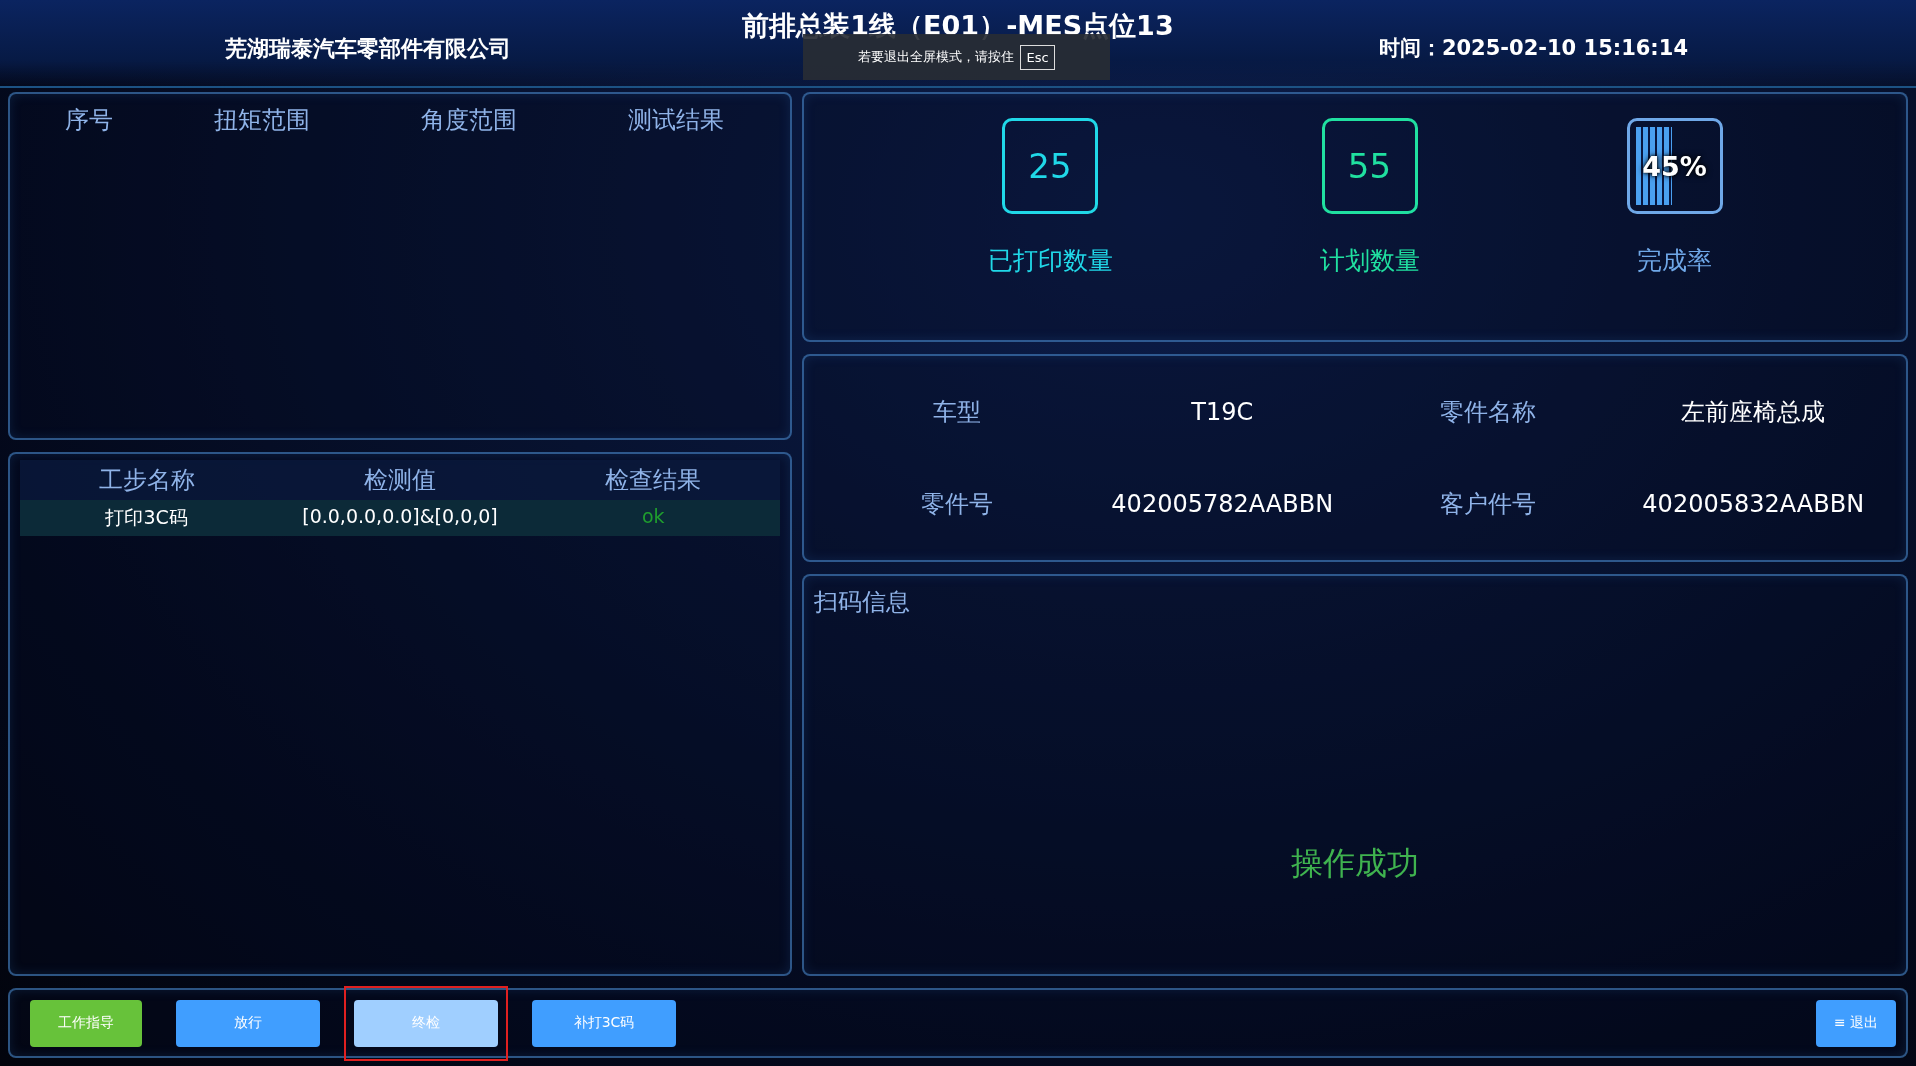 The height and width of the screenshot is (1066, 1916). I want to click on panel-title: 扫码信息, so click(862, 602).